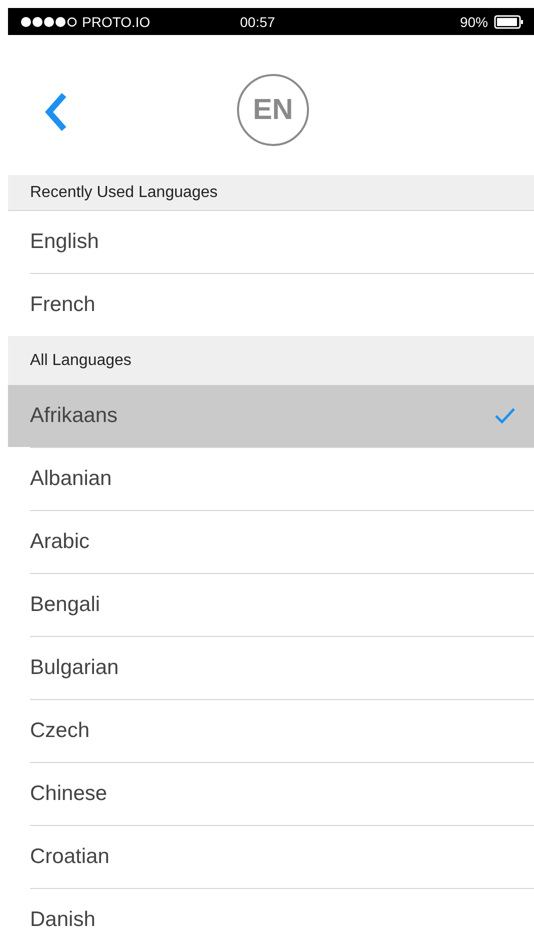 Image resolution: width=534 pixels, height=947 pixels. Describe the element at coordinates (273, 110) in the screenshot. I see `language-badge: EN` at that location.